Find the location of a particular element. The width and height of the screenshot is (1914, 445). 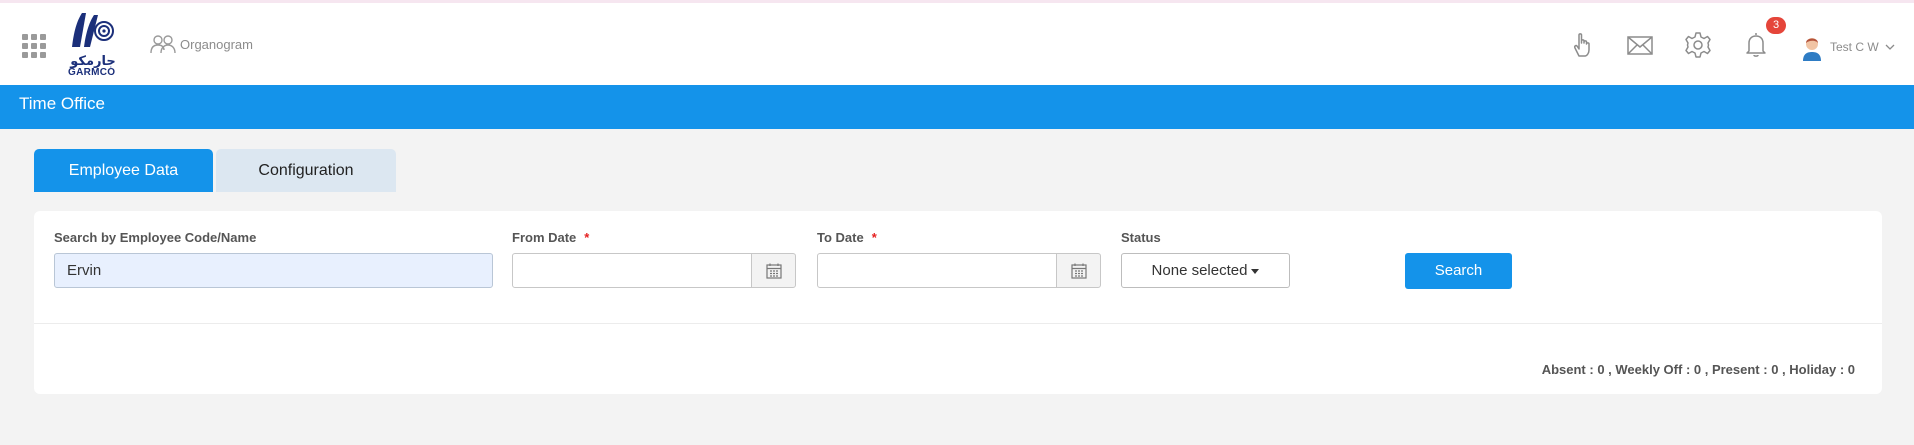

app-grid-icon is located at coordinates (34, 46).